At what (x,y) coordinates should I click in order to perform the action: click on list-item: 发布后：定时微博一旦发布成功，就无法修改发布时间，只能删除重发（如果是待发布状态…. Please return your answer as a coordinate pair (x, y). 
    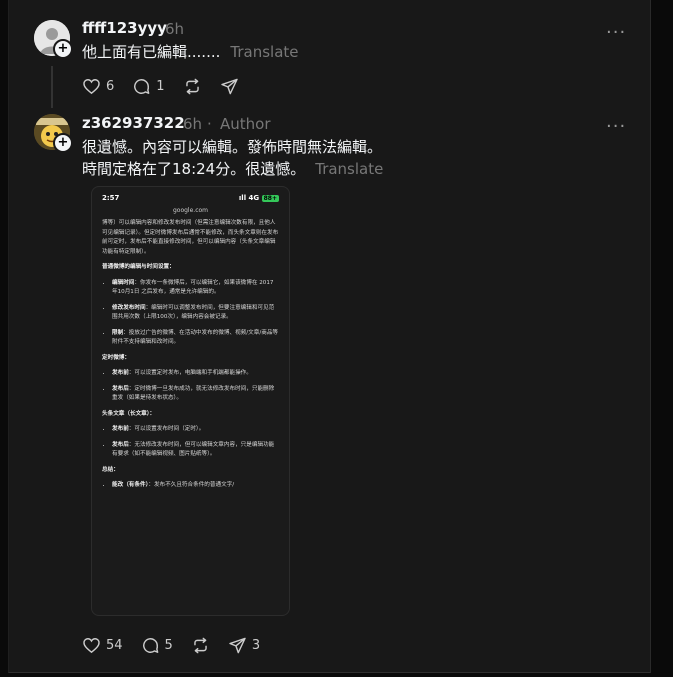
    Looking at the image, I should click on (195, 394).